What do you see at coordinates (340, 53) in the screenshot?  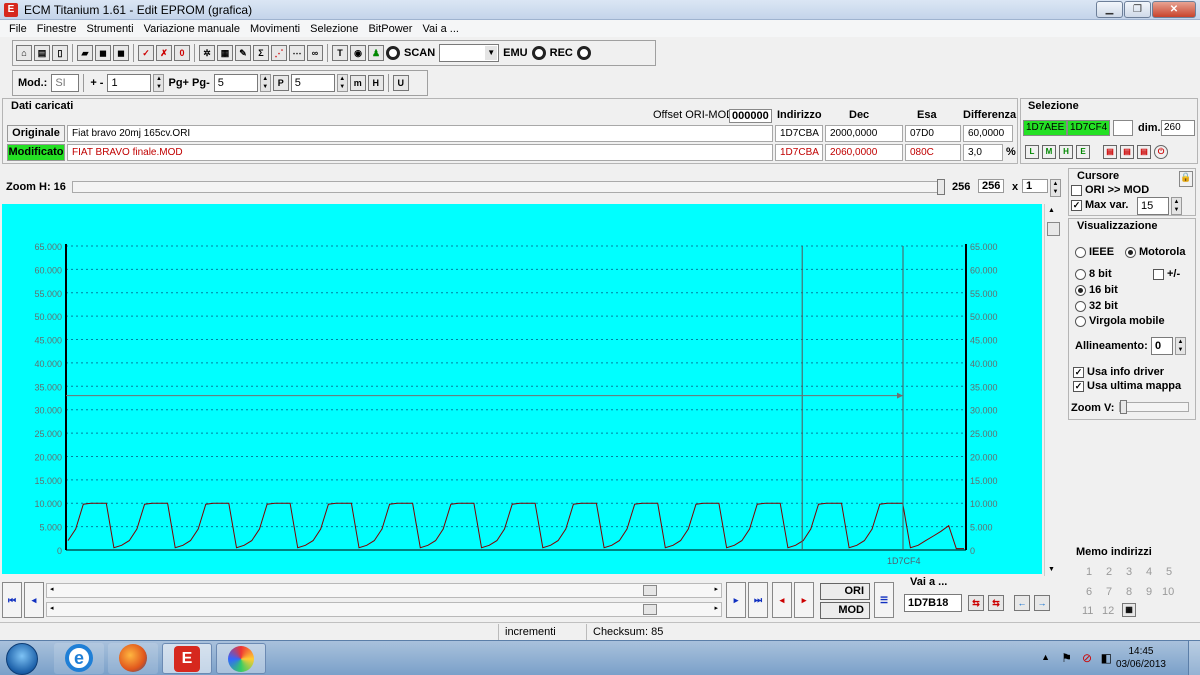 I see `text-icon: T` at bounding box center [340, 53].